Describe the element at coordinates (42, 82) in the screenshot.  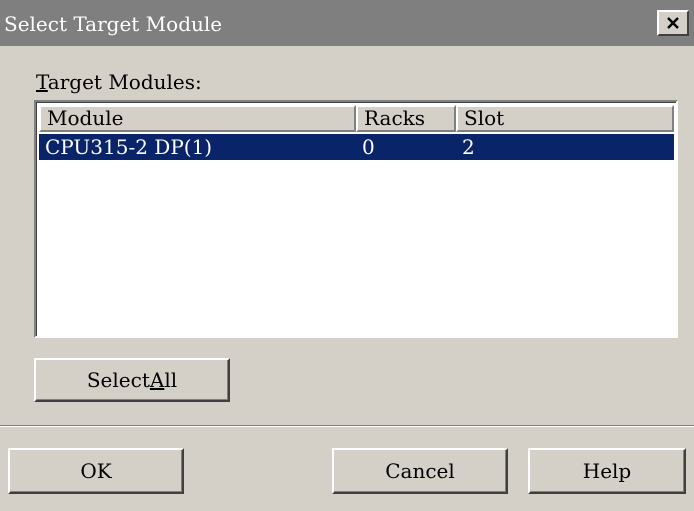
I see `target-modules-label-accel: T` at that location.